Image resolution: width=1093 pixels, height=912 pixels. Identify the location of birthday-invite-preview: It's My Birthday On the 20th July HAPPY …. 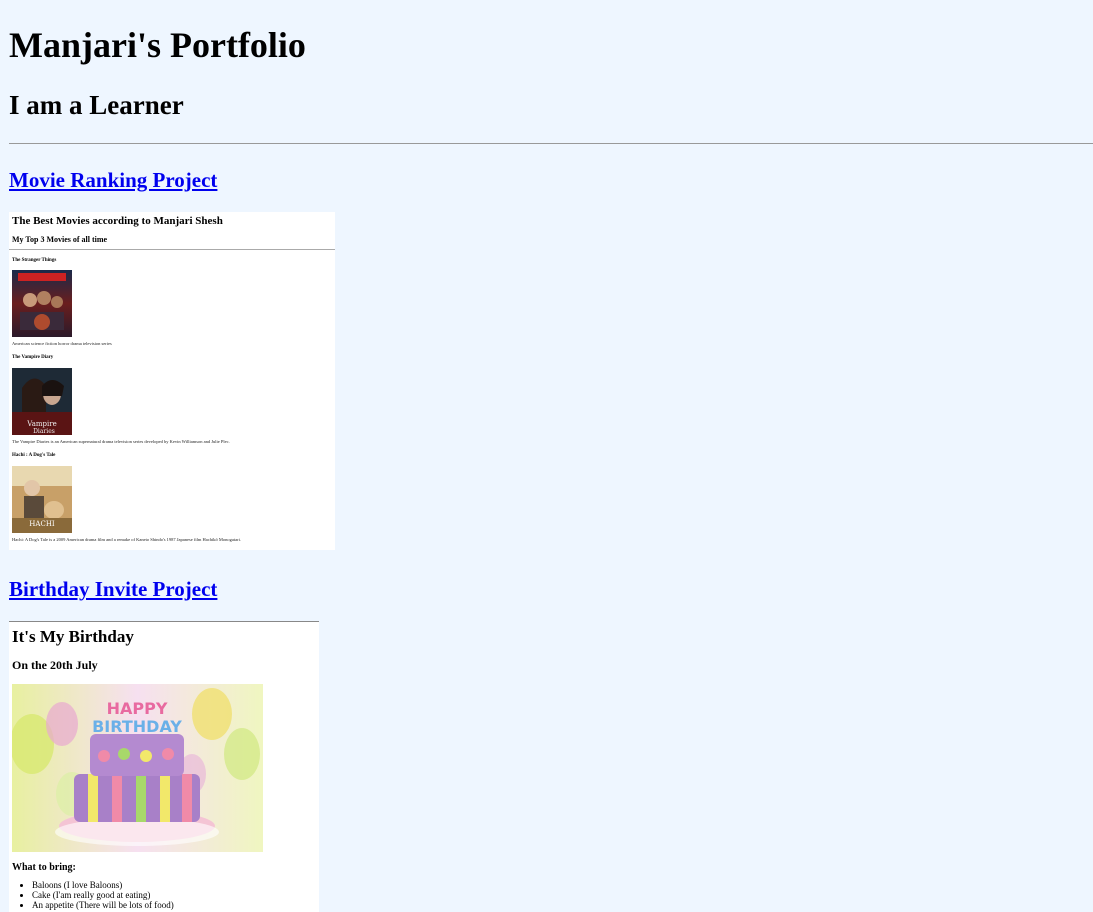
(164, 766).